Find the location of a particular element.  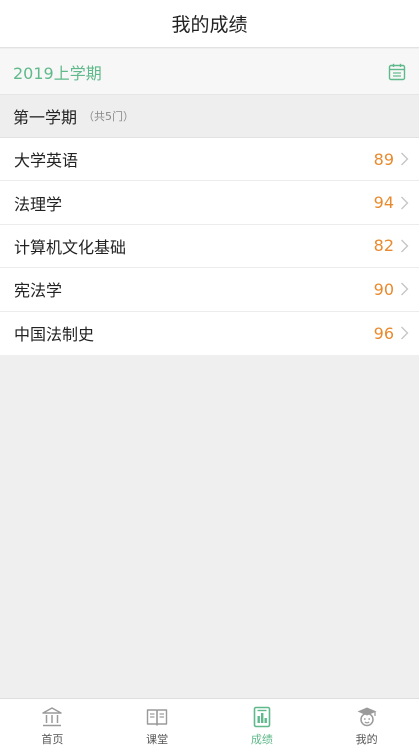

tab-label: 我的 is located at coordinates (366, 739).